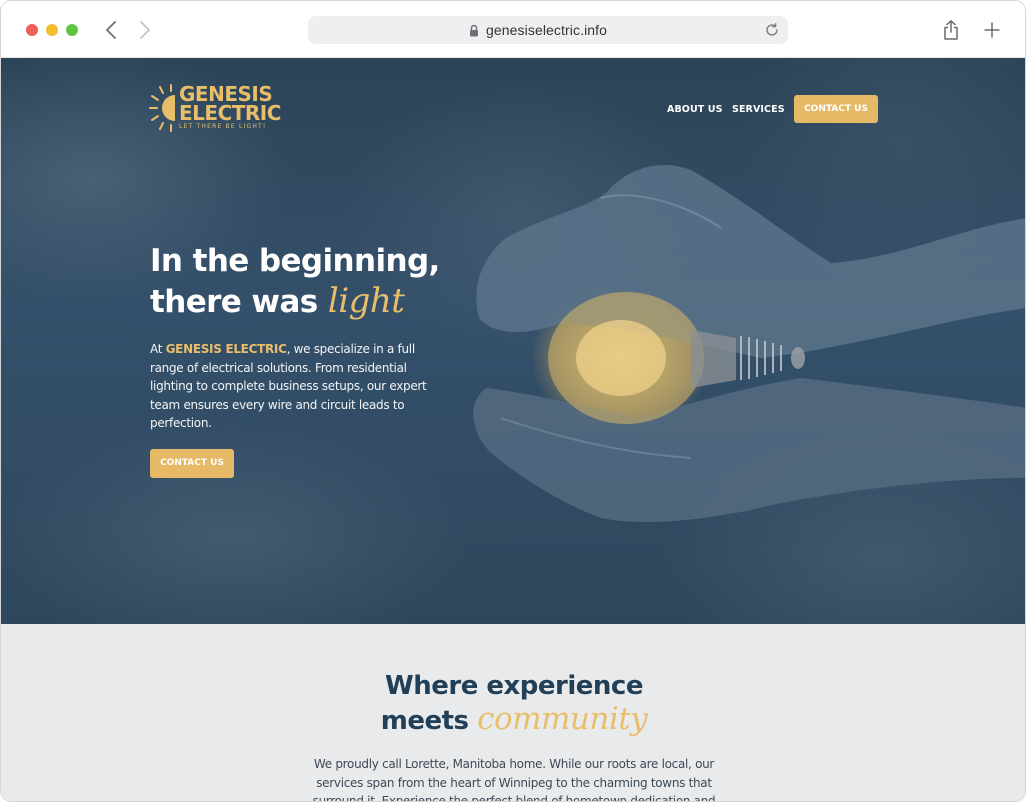  I want to click on nav-services: SERVICES, so click(758, 109).